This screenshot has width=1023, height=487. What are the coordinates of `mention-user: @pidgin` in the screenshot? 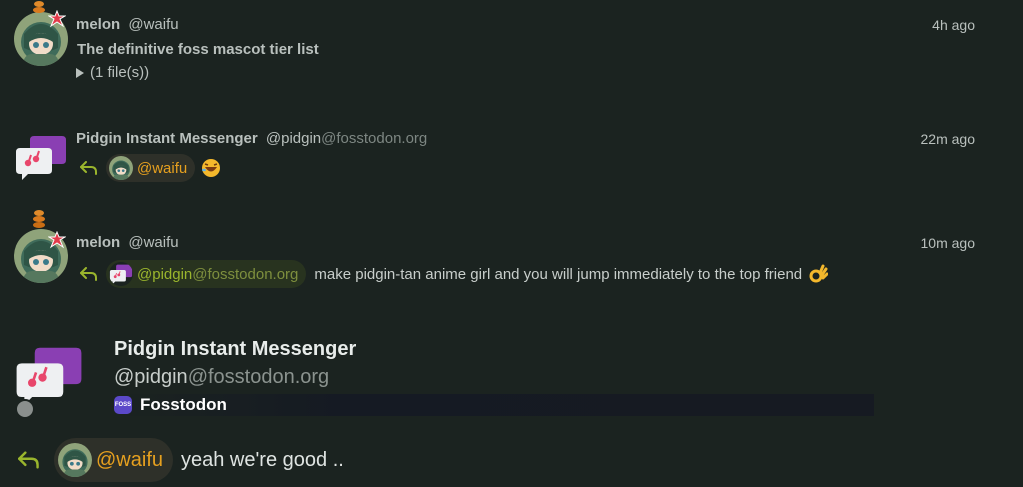 It's located at (165, 274).